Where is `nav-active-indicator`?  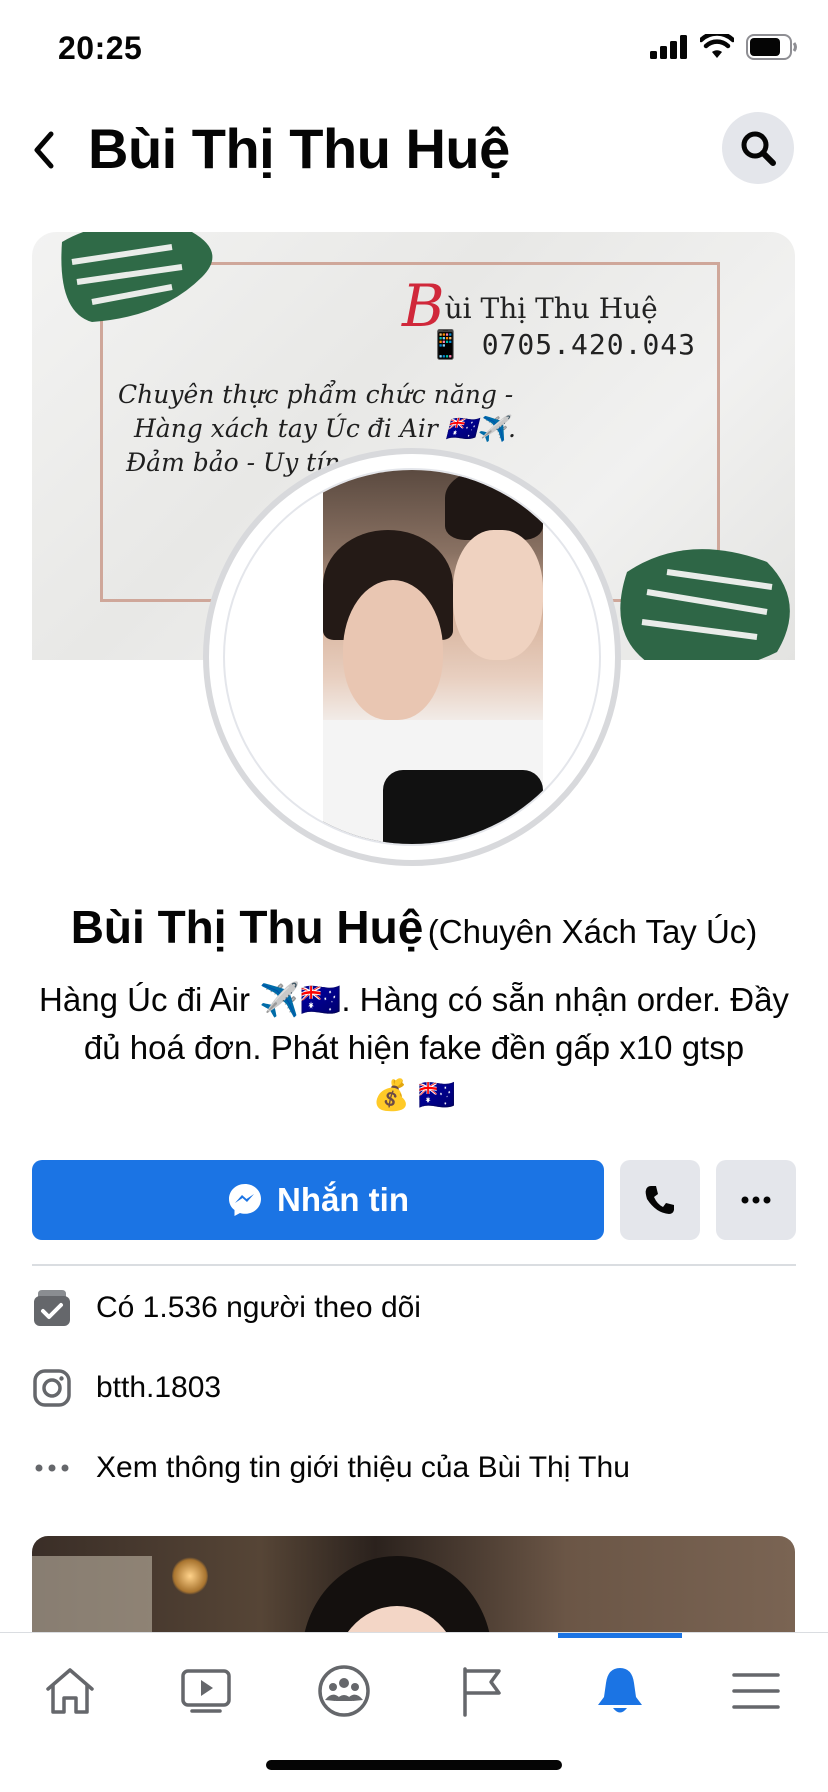
nav-active-indicator is located at coordinates (620, 1635).